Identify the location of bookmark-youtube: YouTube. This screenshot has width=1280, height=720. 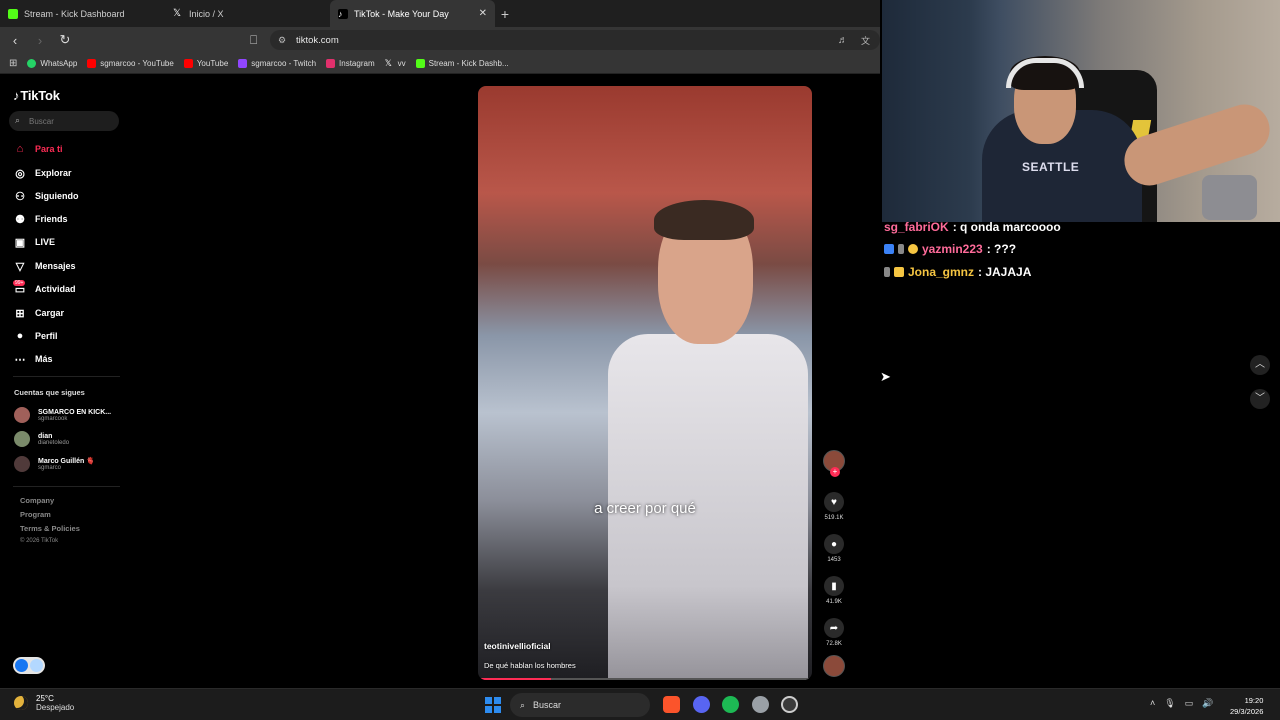
(205, 63).